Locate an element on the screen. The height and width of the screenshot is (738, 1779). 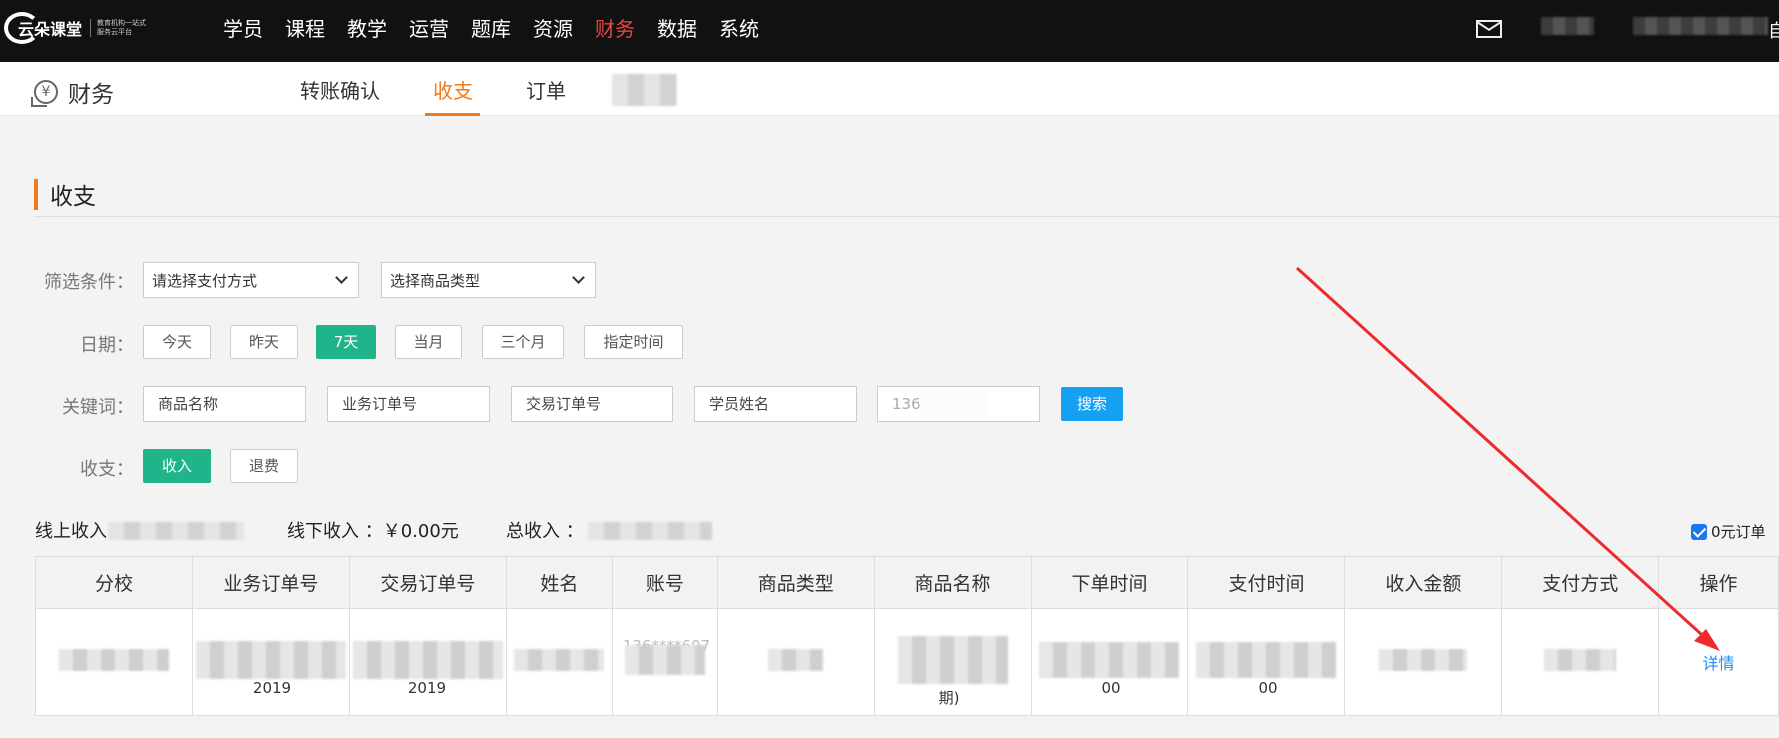
product-type-value: 选择商品类型 is located at coordinates (435, 281).